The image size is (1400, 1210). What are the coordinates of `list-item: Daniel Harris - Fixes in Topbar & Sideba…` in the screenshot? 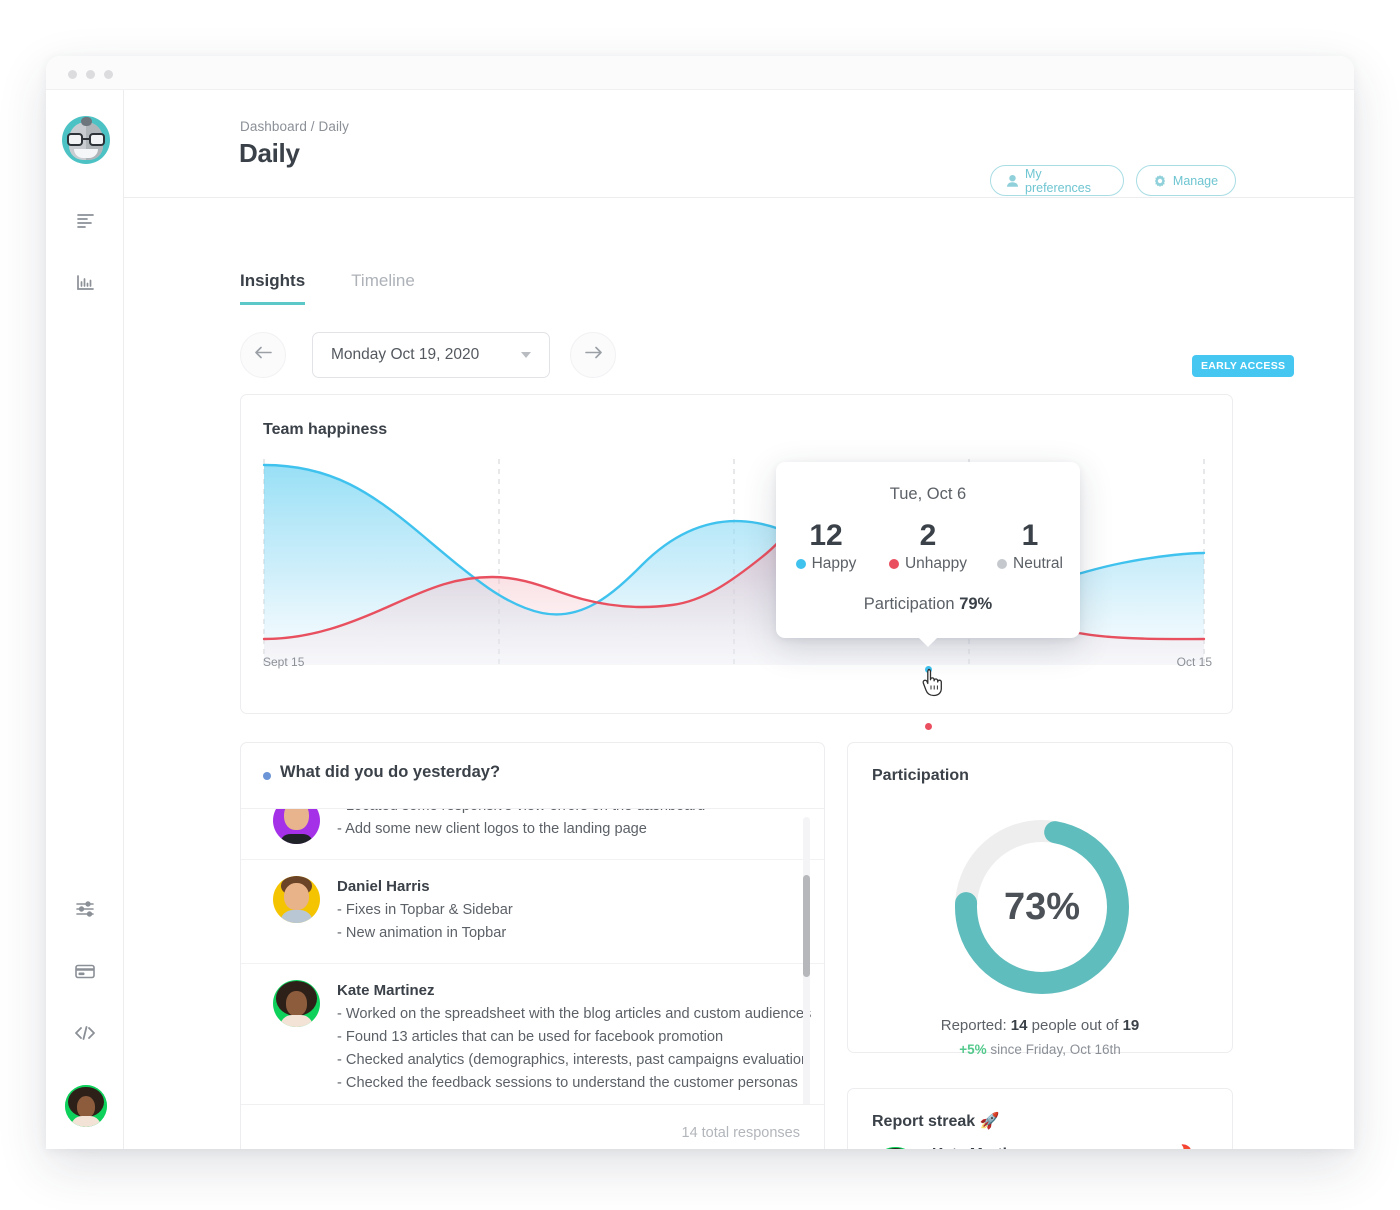 It's located at (532, 912).